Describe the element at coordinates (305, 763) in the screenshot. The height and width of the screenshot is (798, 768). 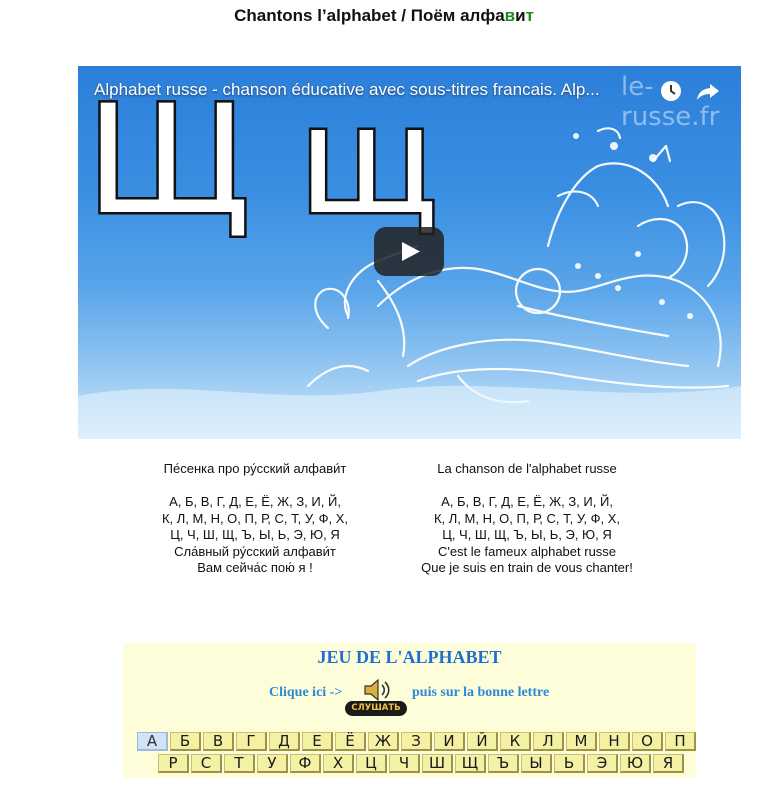
I see `letter-button: Ф` at that location.